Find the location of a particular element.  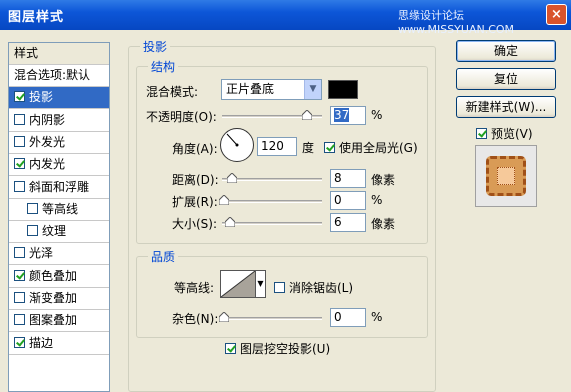

angle-input: 120 is located at coordinates (277, 146).